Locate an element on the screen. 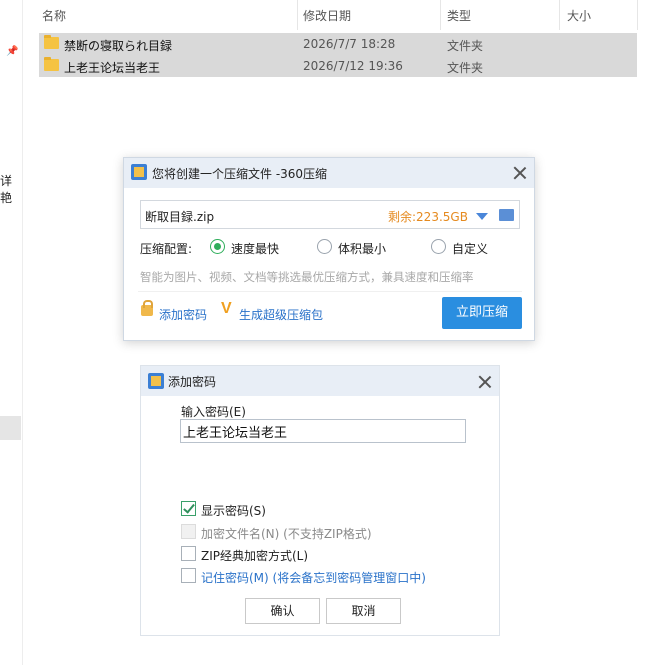 The height and width of the screenshot is (665, 654). dialog-title: 您将创建一个压缩文件 -360压缩 is located at coordinates (240, 174).